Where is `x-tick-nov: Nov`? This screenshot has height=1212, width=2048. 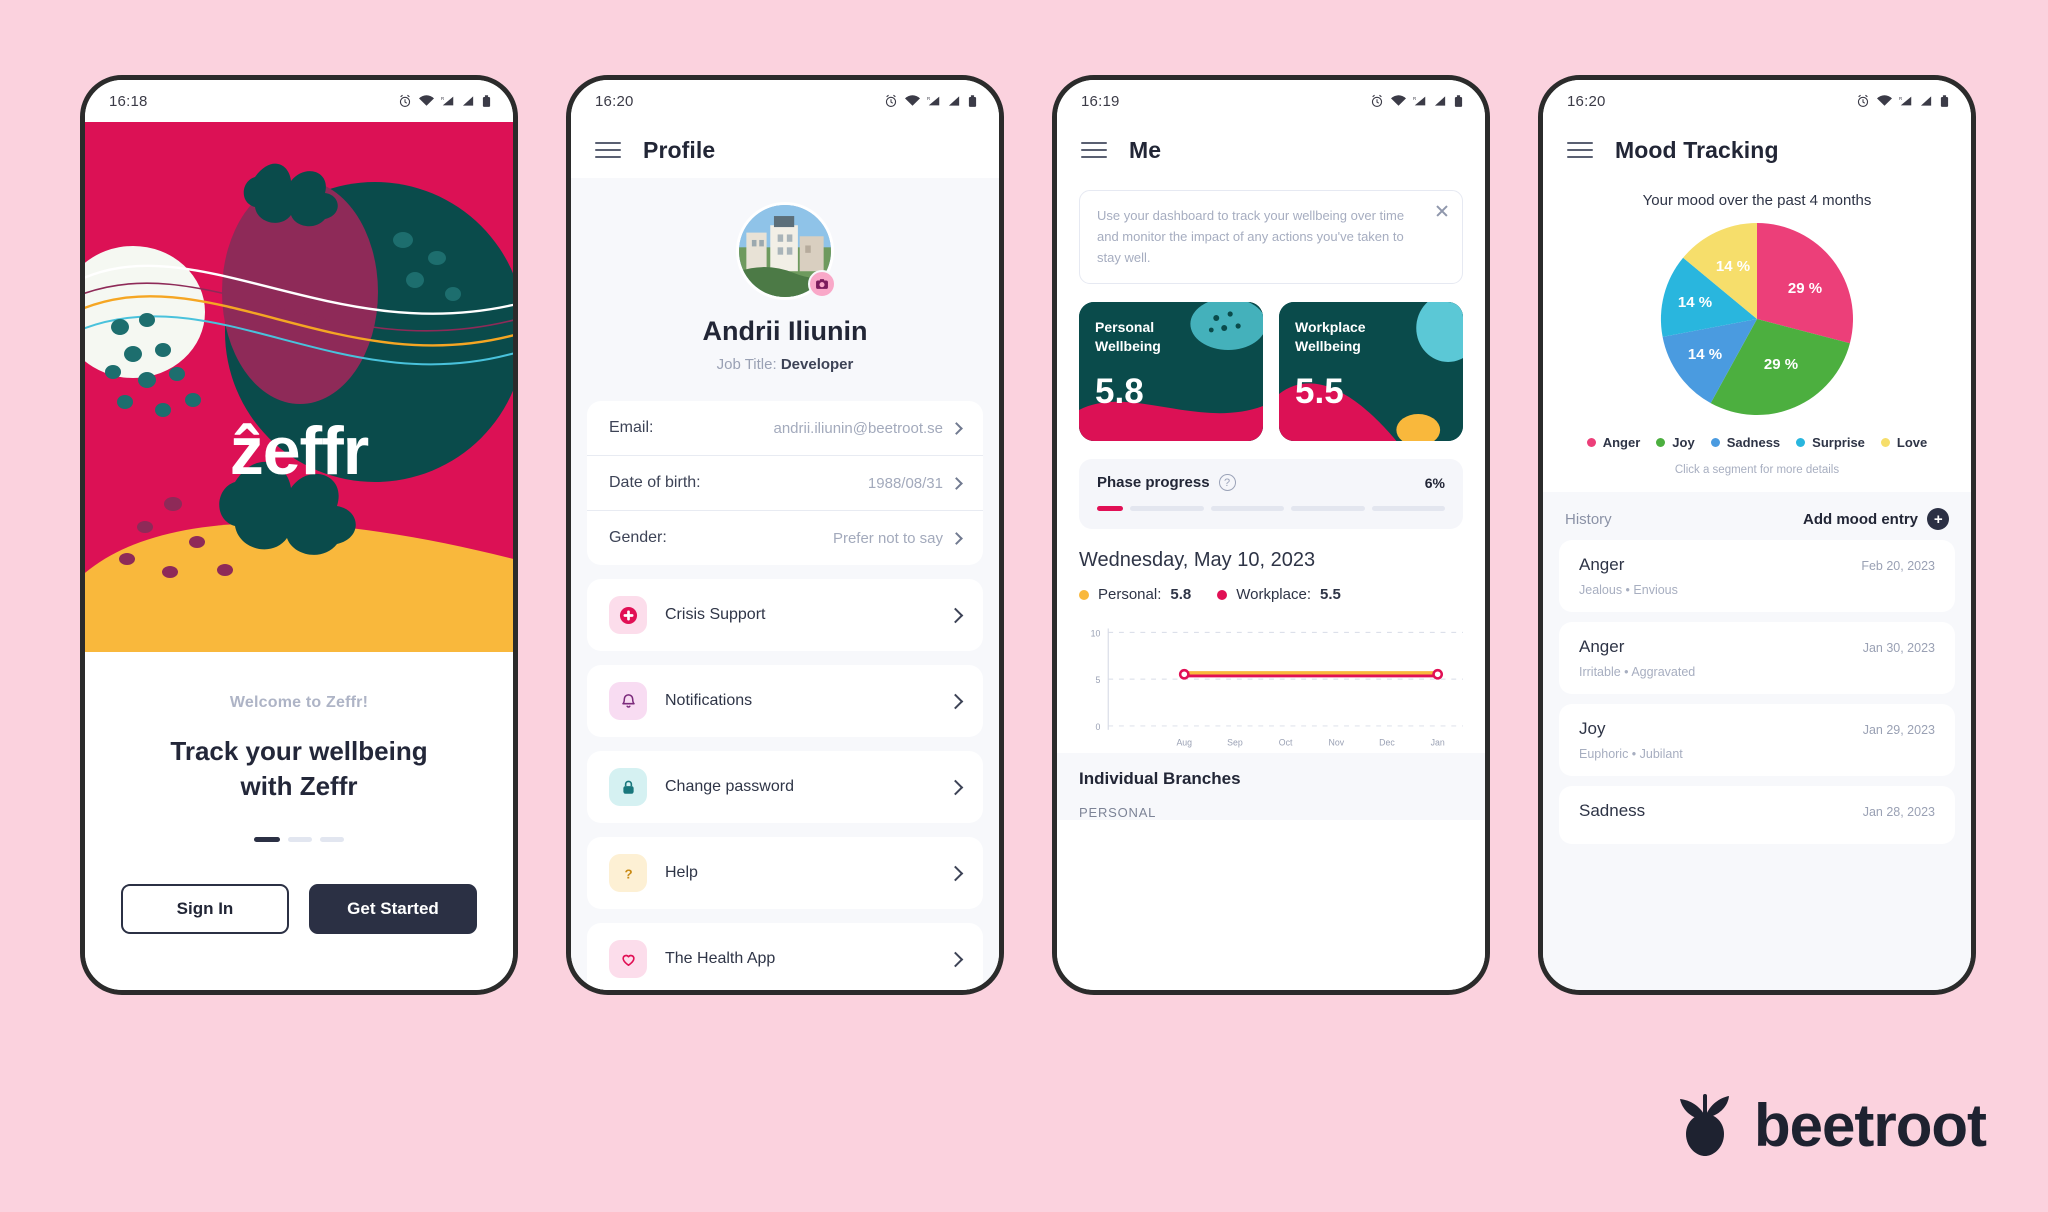
x-tick-nov: Nov is located at coordinates (1337, 743).